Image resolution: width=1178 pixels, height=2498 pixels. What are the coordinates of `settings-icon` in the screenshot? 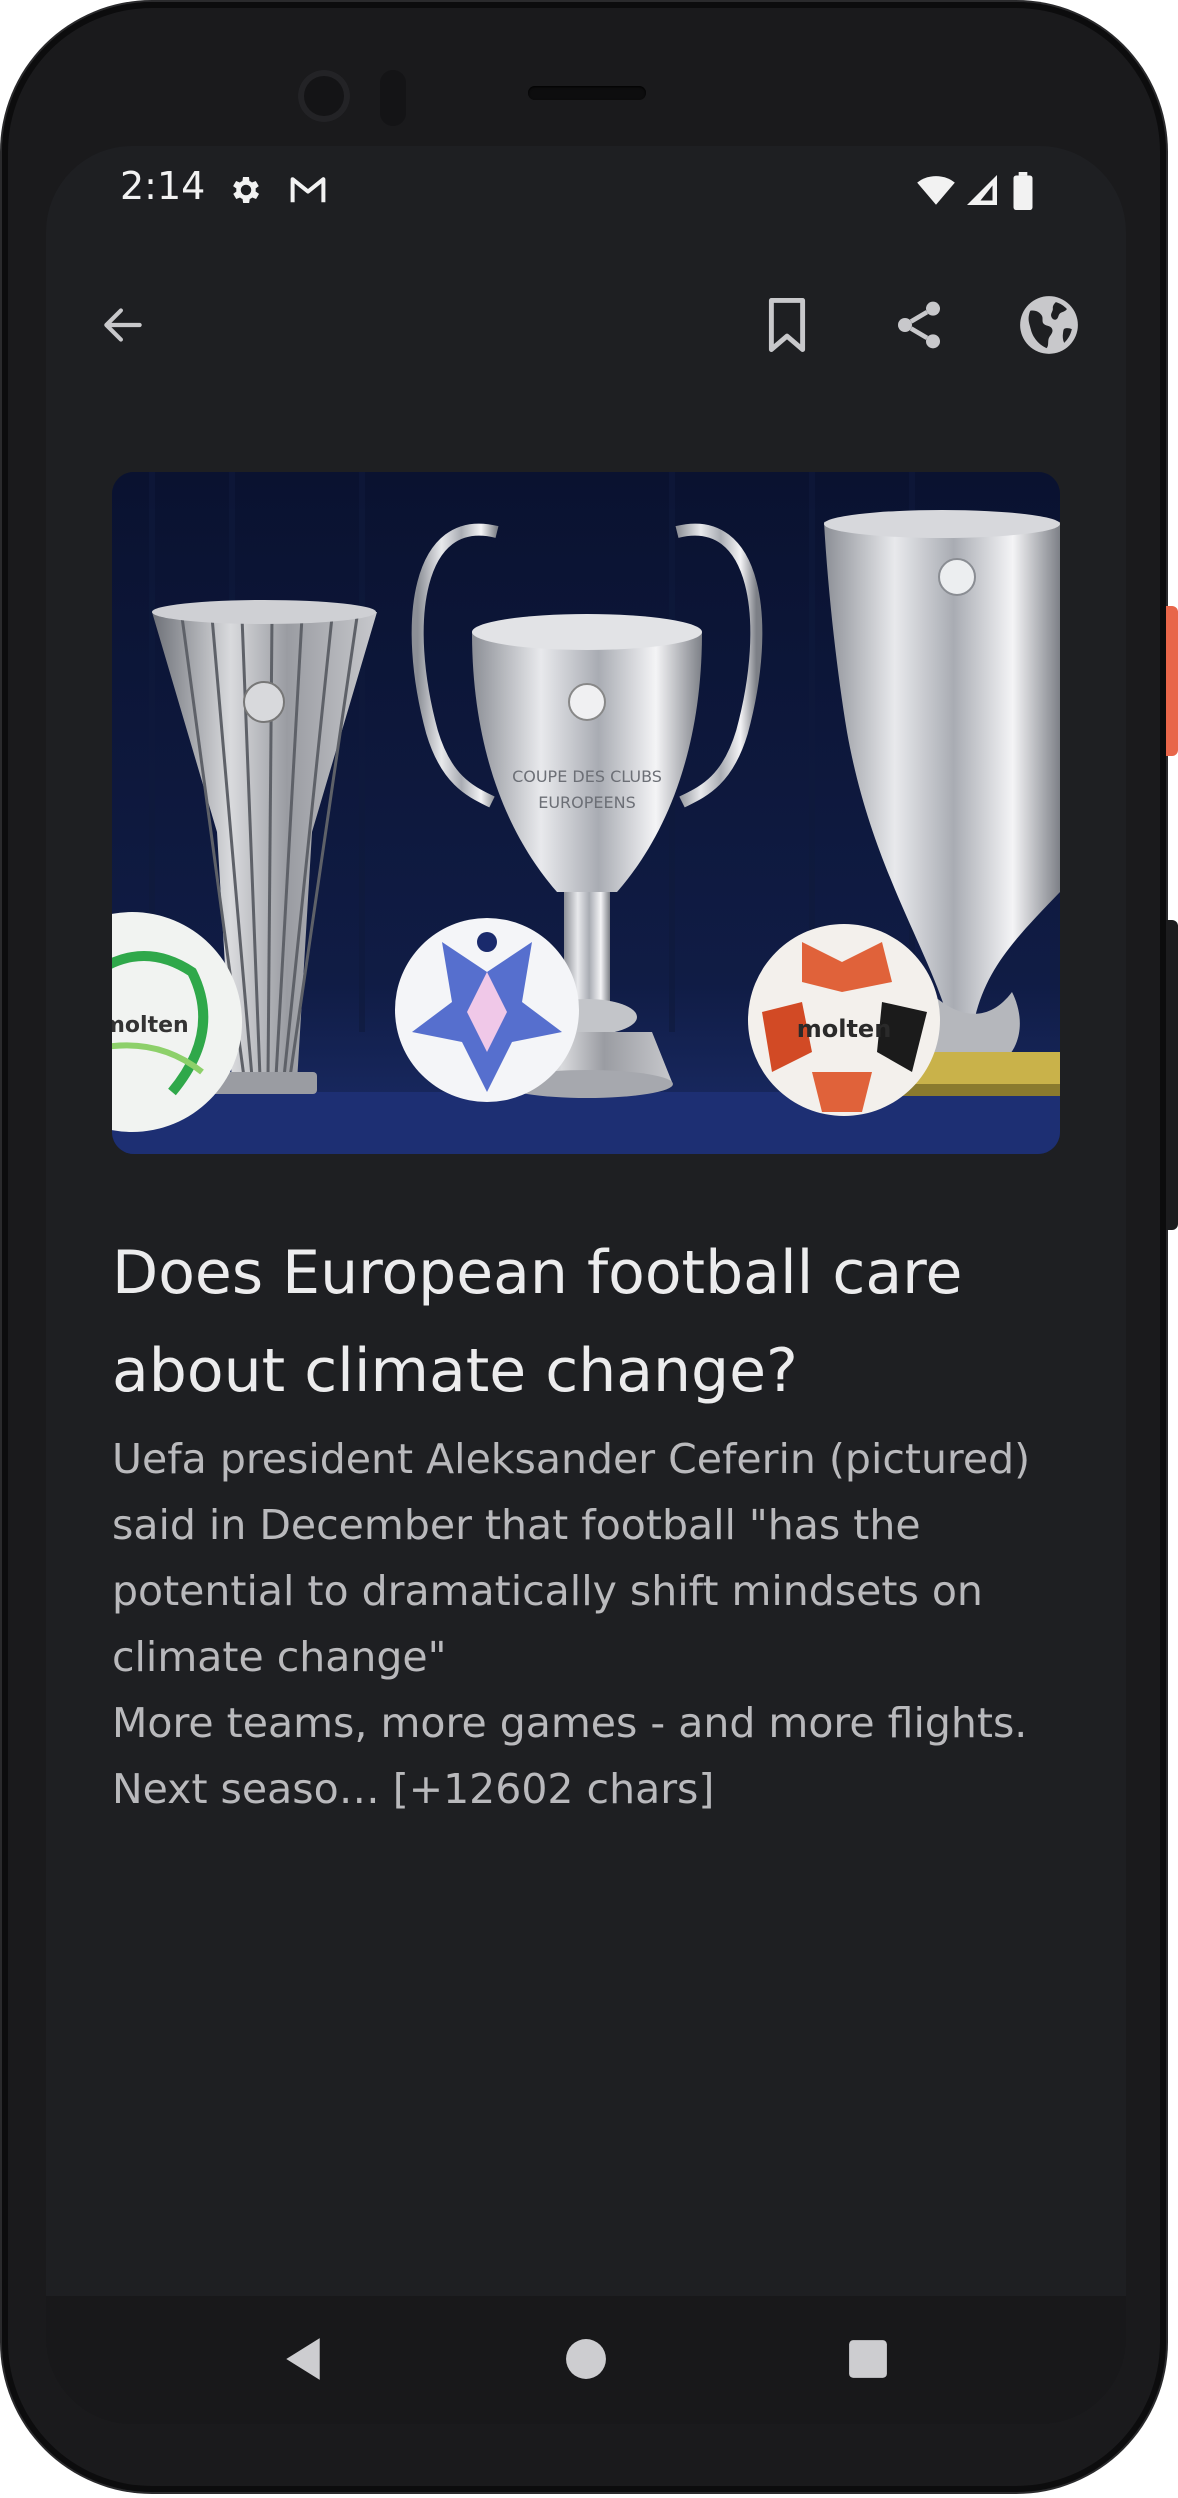 It's located at (246, 190).